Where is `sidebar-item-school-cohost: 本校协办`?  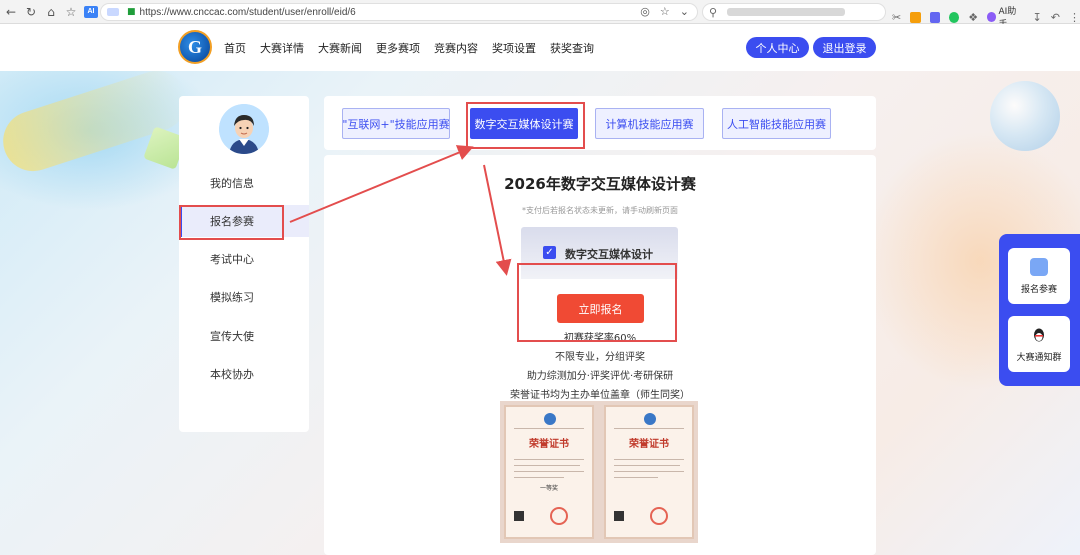
sidebar-item-school-cohost: 本校协办 is located at coordinates (244, 374).